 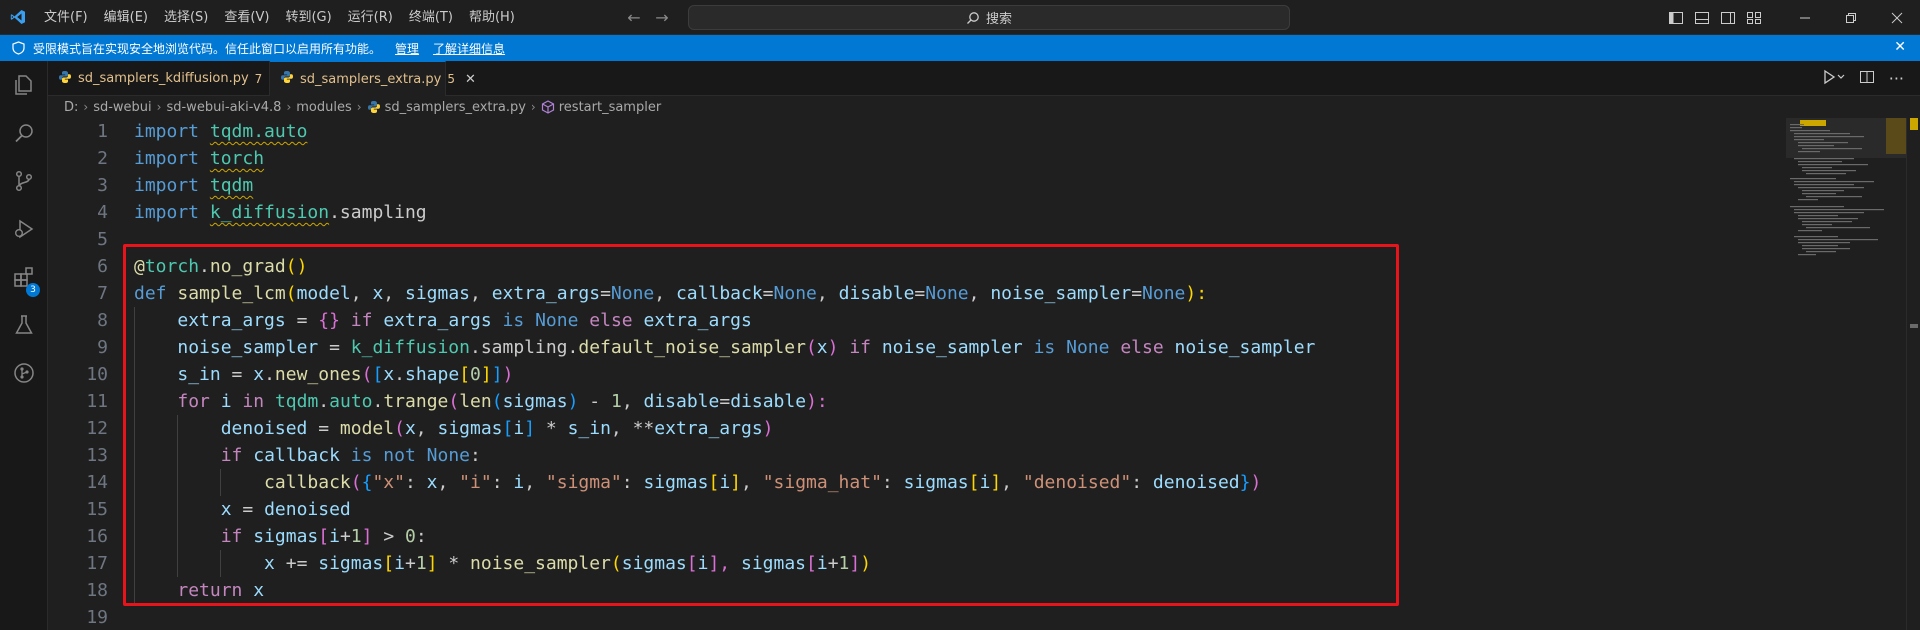 What do you see at coordinates (97, 590) in the screenshot?
I see `line-number: 18` at bounding box center [97, 590].